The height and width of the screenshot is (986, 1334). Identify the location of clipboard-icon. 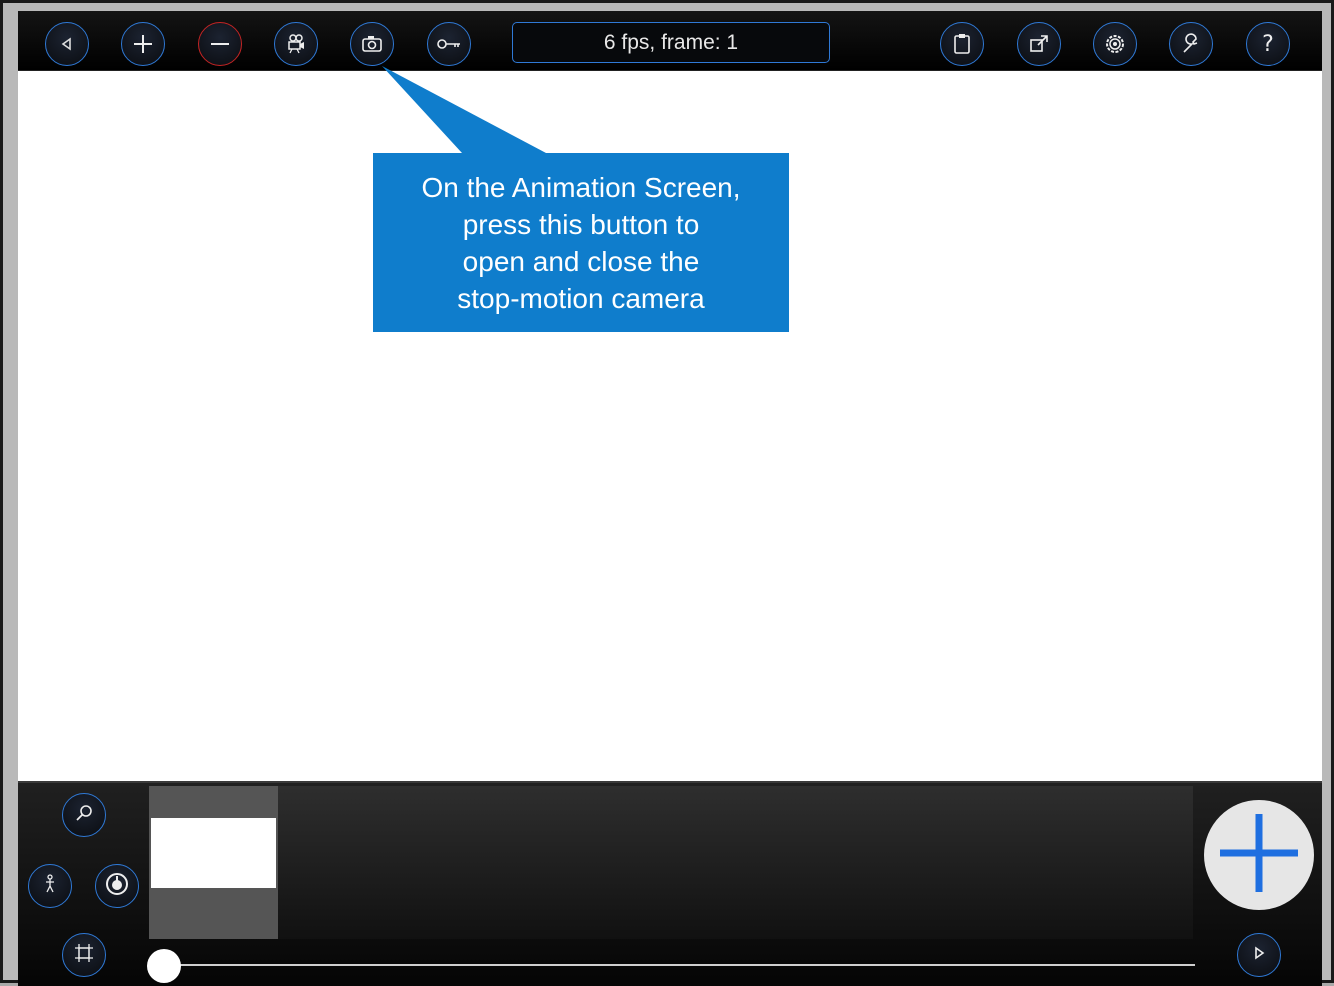
(962, 44).